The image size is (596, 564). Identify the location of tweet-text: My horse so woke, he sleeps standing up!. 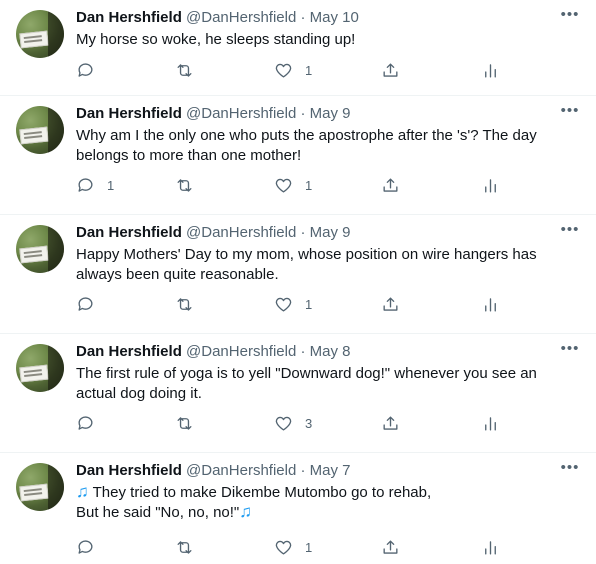
(216, 39).